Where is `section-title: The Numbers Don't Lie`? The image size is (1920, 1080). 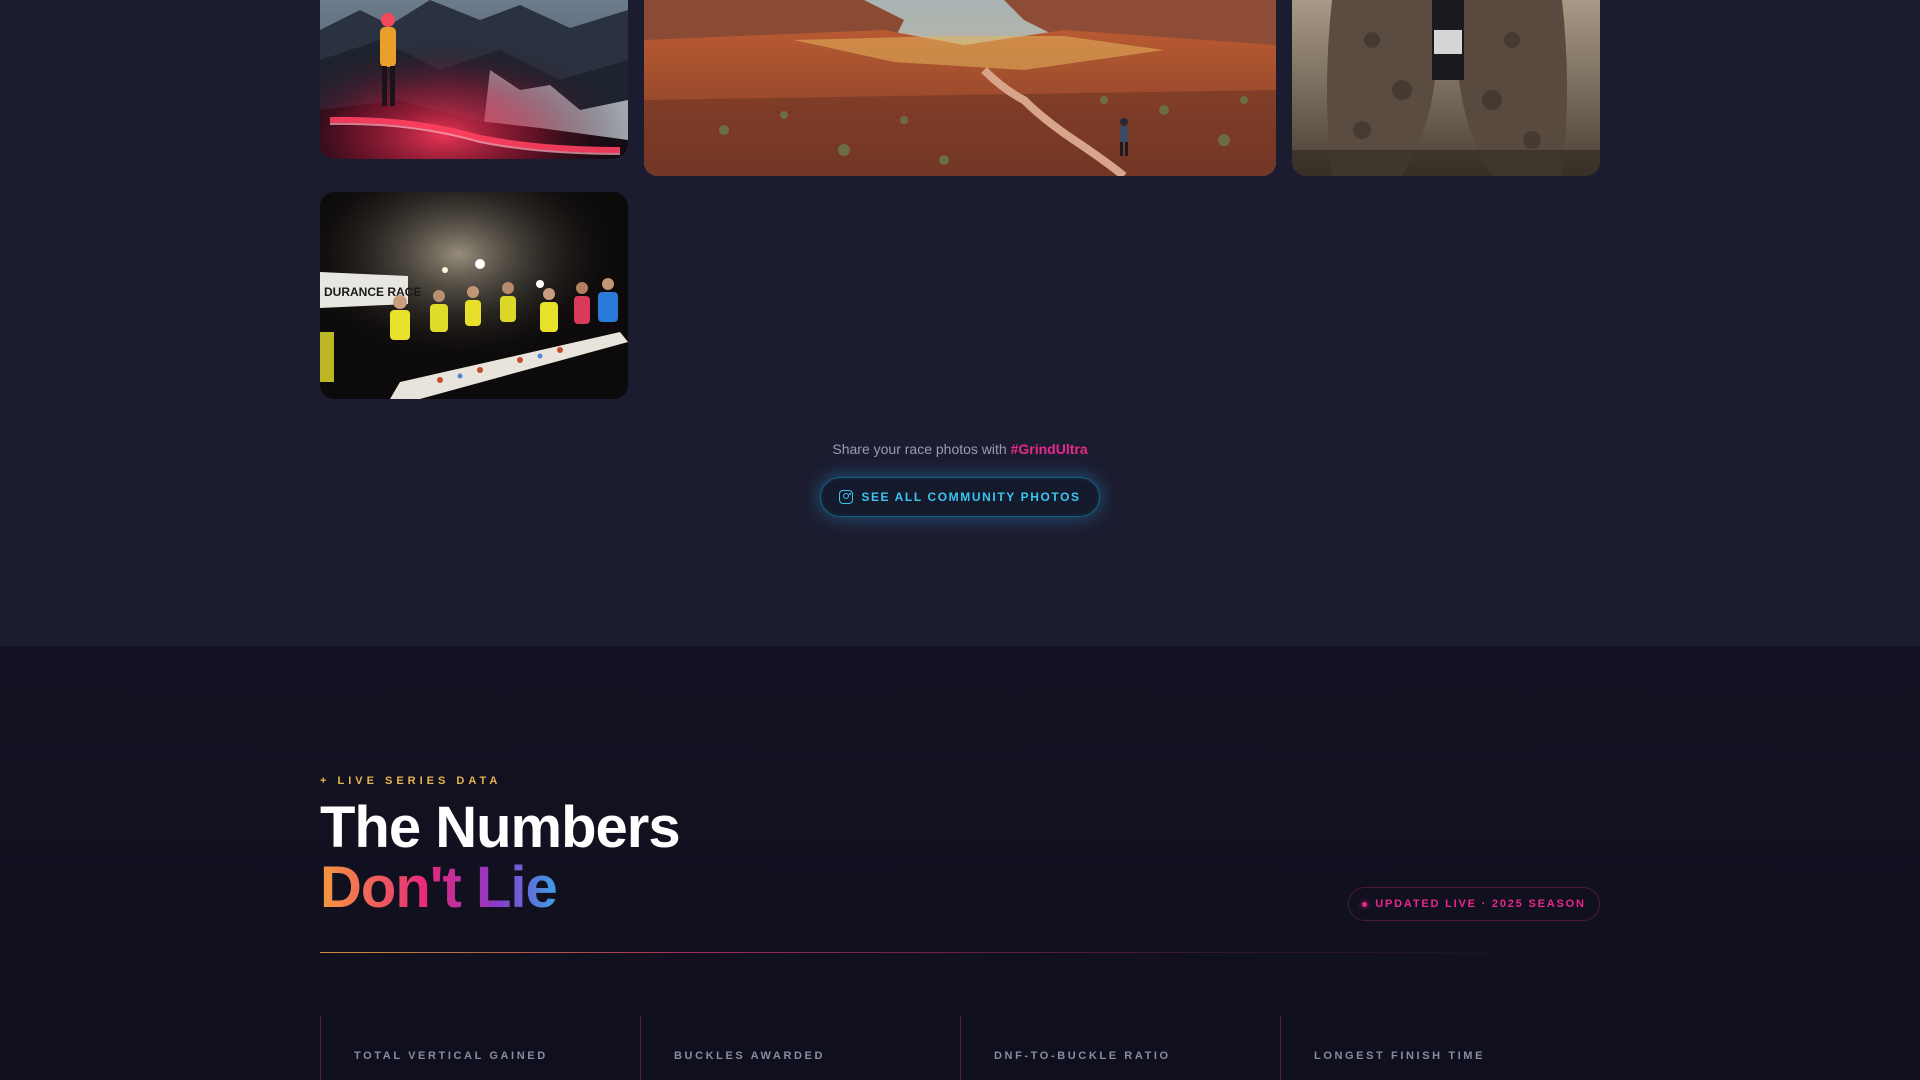
section-title: The Numbers Don't Lie is located at coordinates (500, 857).